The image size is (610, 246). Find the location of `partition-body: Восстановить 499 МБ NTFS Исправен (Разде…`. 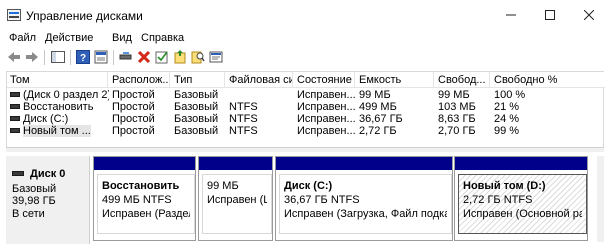

partition-body: Восстановить 499 МБ NTFS Исправен (Разде… is located at coordinates (146, 204).